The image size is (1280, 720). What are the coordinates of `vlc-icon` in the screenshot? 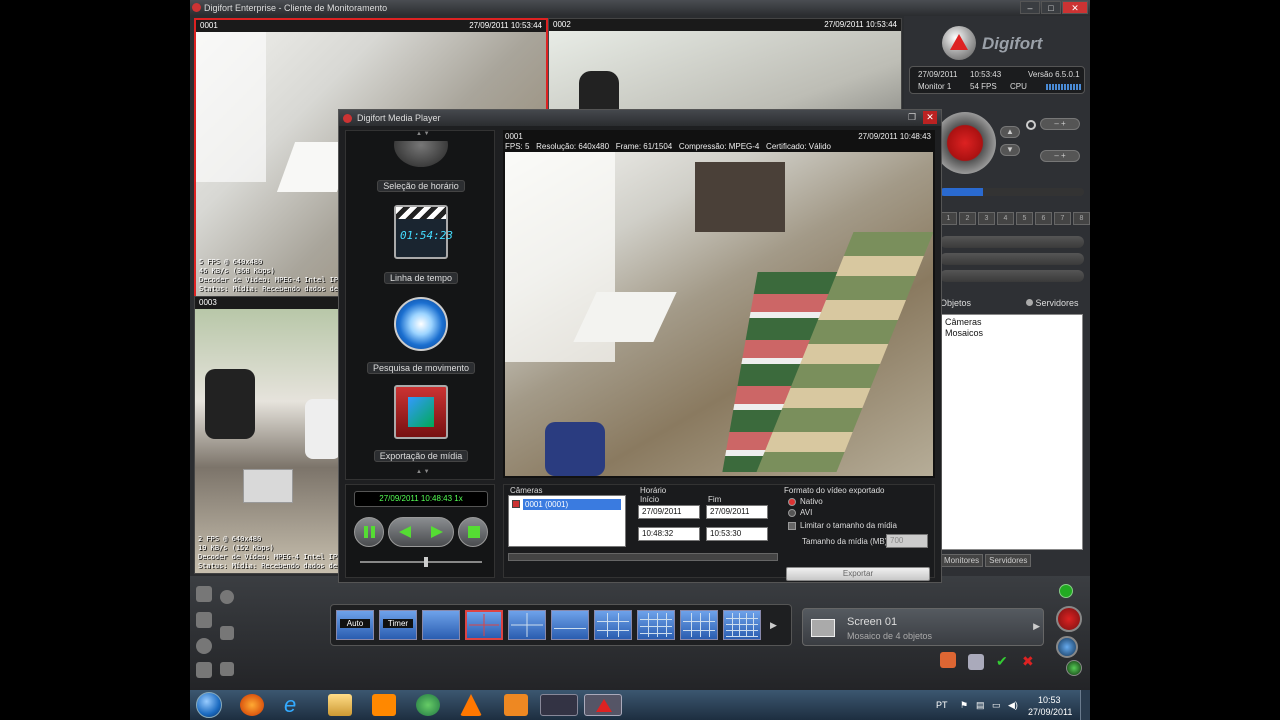 It's located at (471, 705).